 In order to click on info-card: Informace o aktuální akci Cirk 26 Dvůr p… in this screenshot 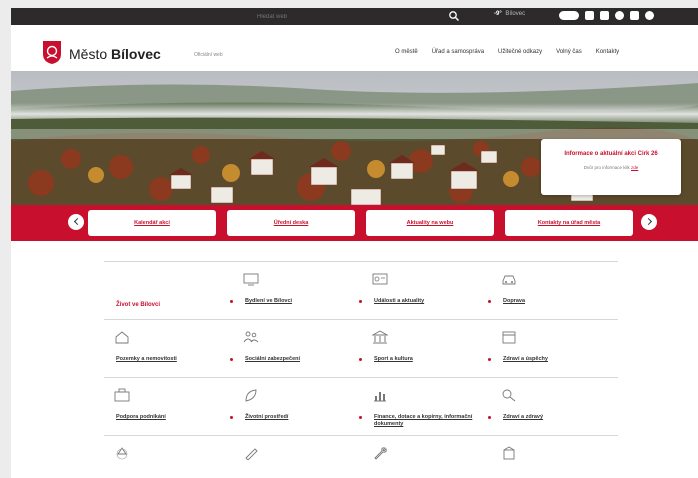, I will do `click(611, 167)`.